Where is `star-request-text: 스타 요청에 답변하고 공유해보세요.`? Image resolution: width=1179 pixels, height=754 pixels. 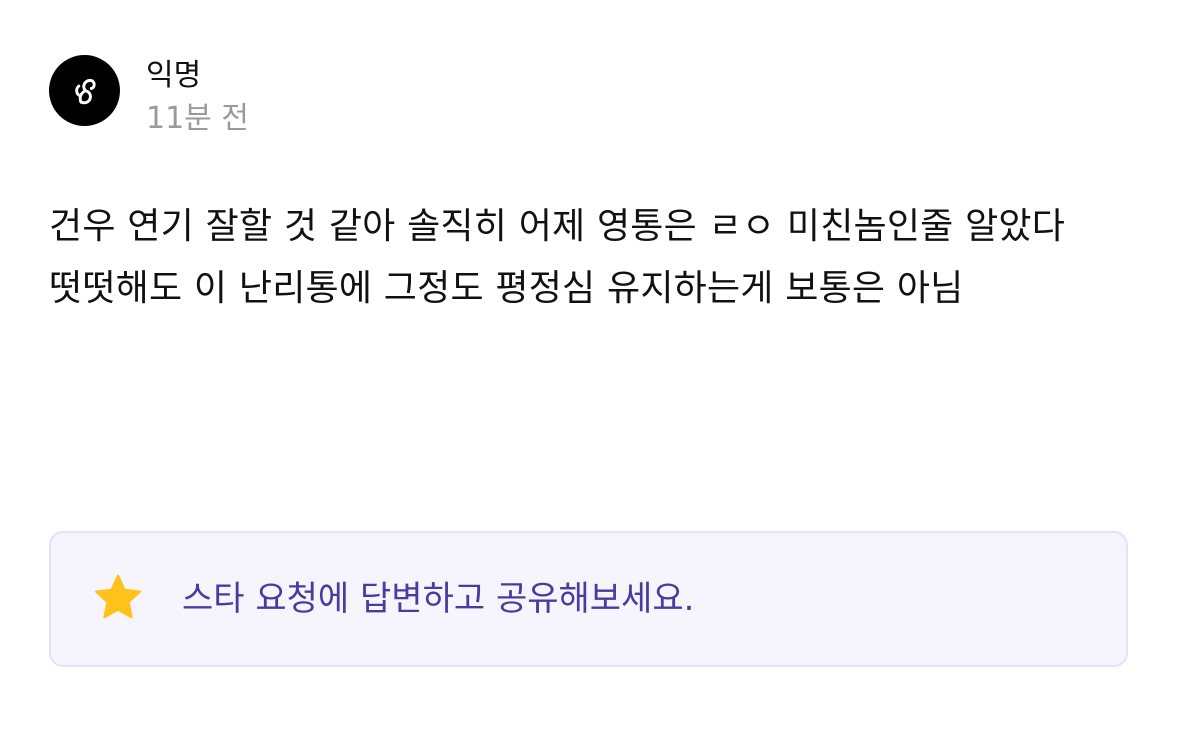 star-request-text: 스타 요청에 답변하고 공유해보세요. is located at coordinates (438, 599).